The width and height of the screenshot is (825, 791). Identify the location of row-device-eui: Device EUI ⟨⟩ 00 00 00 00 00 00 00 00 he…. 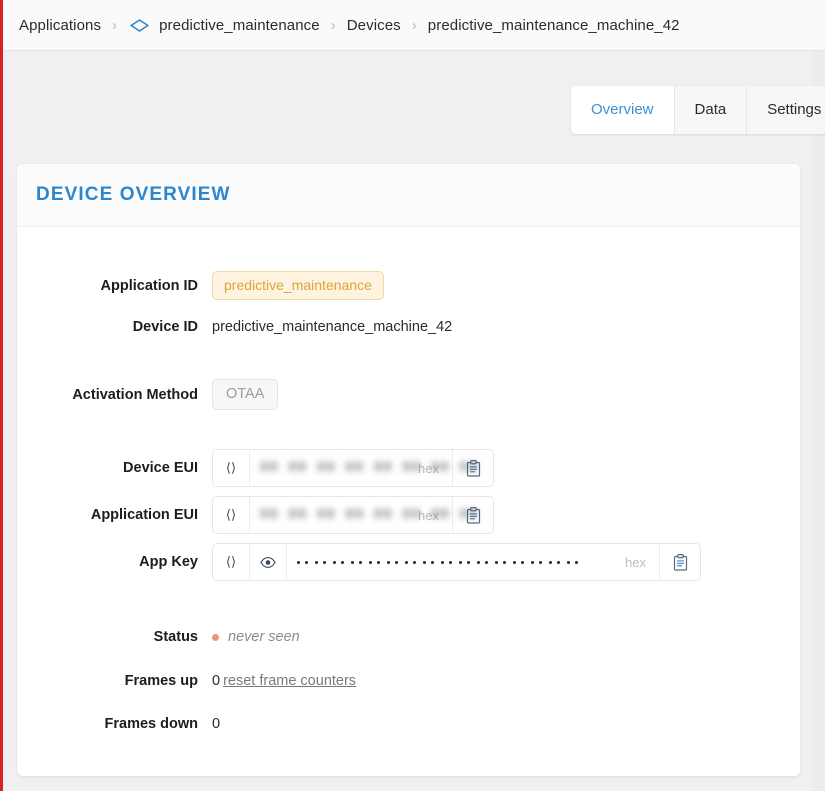
(255, 468).